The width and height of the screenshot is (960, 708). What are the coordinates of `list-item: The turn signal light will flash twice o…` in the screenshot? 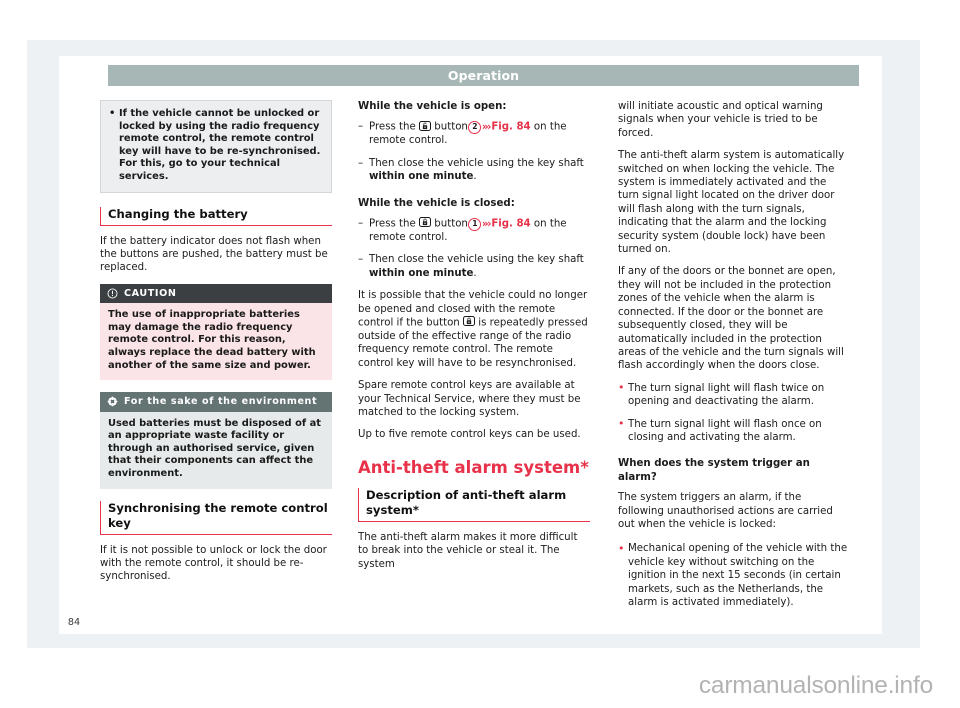 It's located at (734, 395).